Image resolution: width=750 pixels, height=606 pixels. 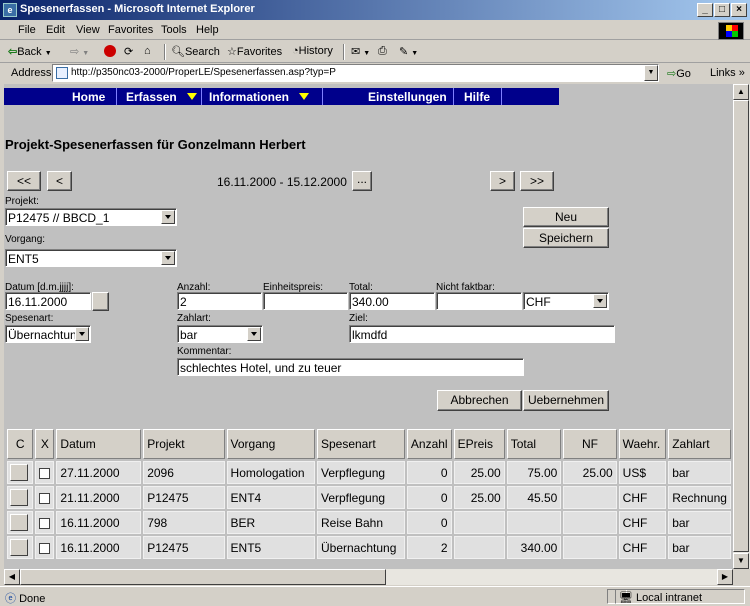 What do you see at coordinates (360, 51) in the screenshot?
I see `mail-button: ✉ ▼` at bounding box center [360, 51].